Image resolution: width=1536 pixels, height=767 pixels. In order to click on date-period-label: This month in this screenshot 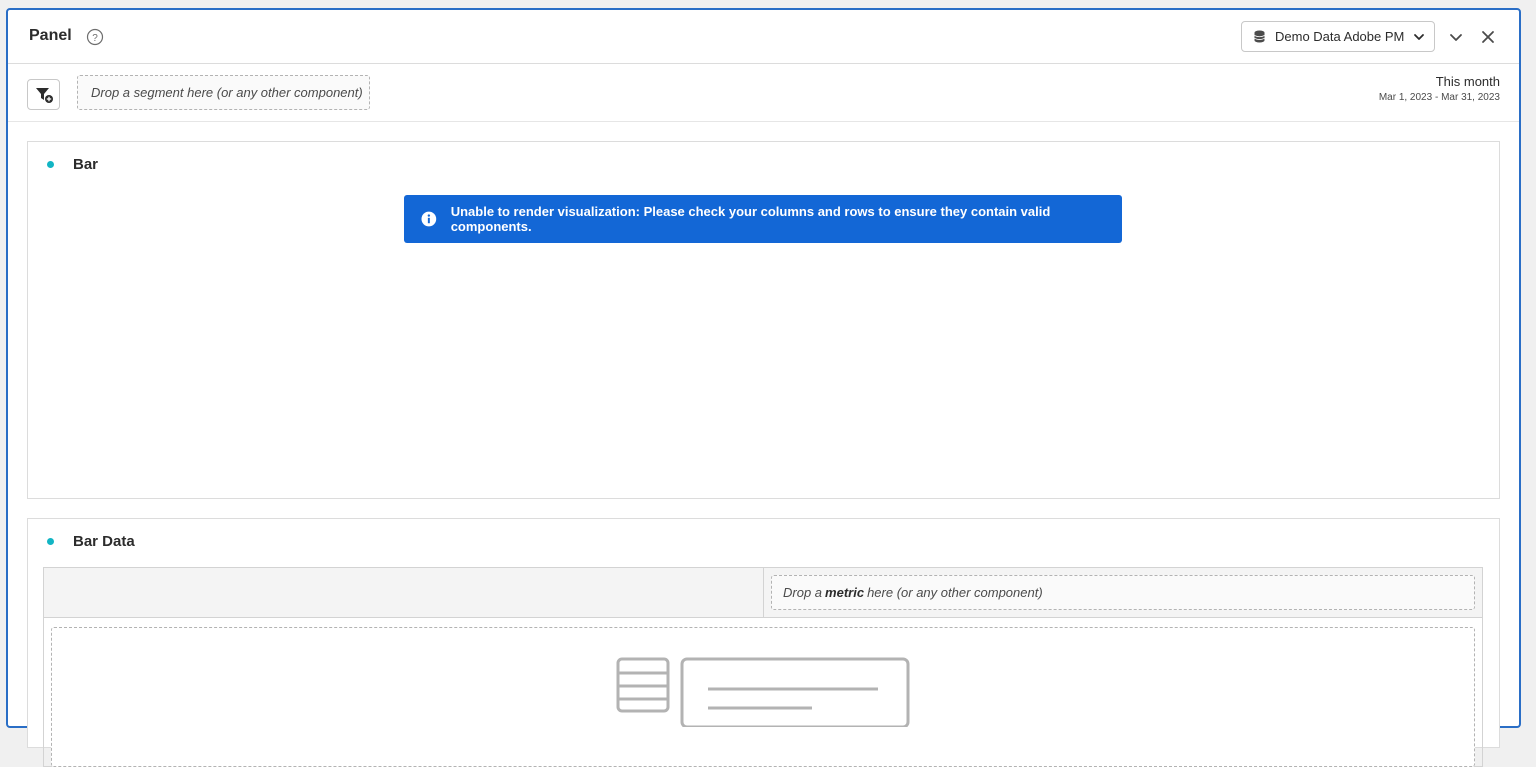, I will do `click(1467, 81)`.